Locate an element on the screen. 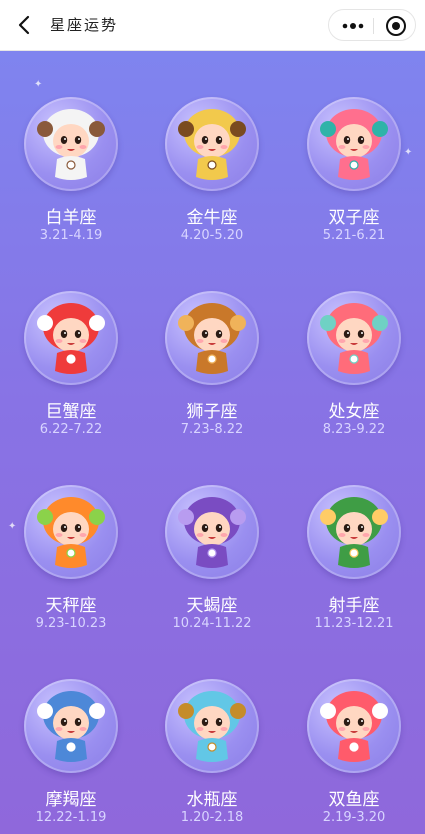  zodiac-item: 天秤座 9.23-10.23 is located at coordinates (71, 535).